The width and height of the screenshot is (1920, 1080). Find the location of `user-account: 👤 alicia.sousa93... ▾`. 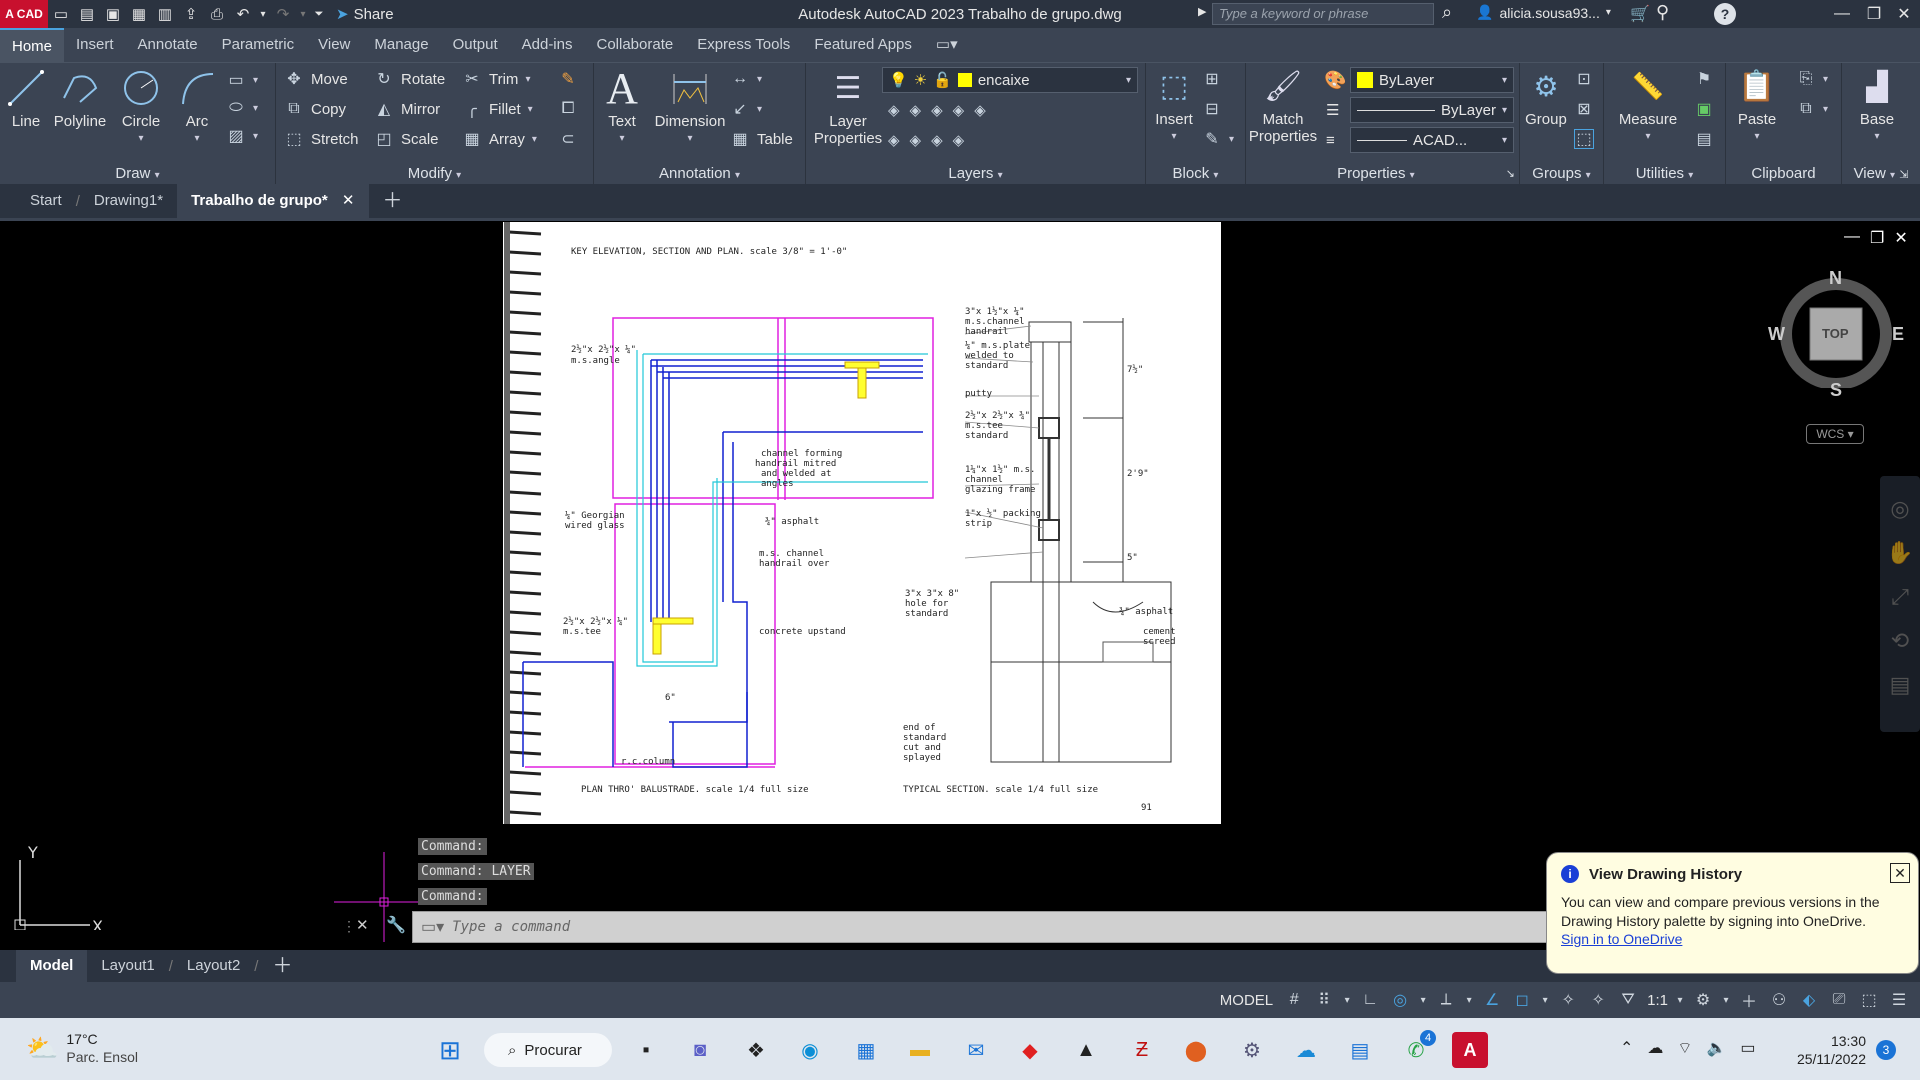

user-account: 👤 alicia.sousa93... ▾ is located at coordinates (1543, 12).